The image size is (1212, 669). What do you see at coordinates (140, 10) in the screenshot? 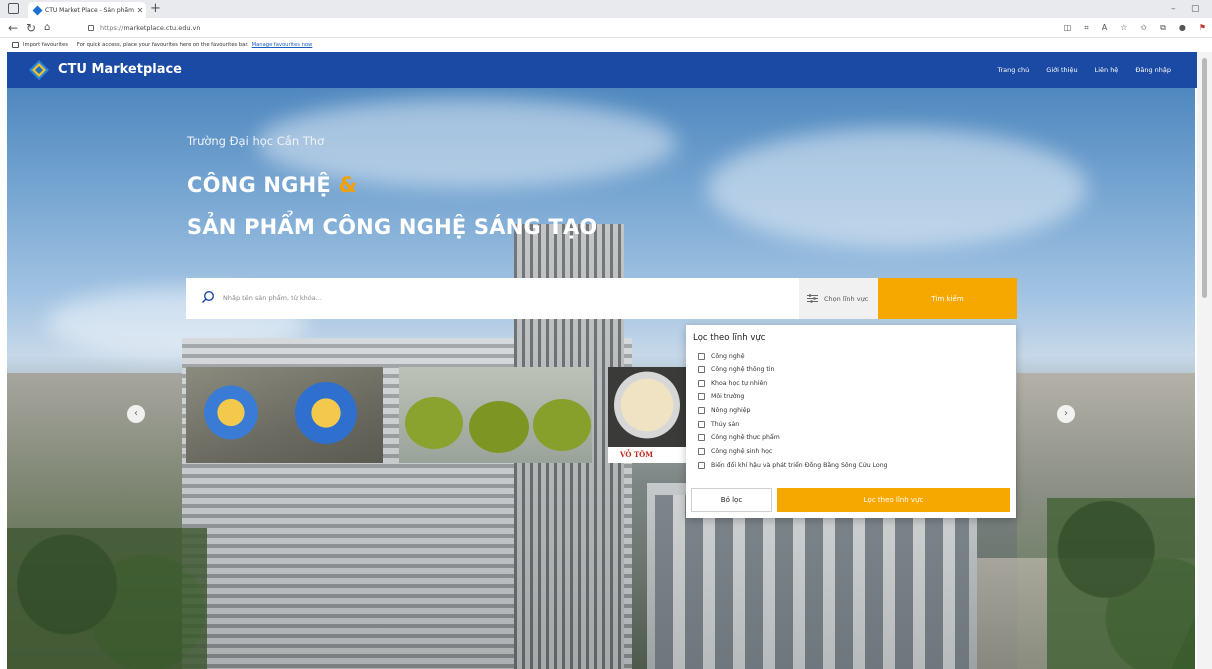
I see `tab-close-icon: ✕` at bounding box center [140, 10].